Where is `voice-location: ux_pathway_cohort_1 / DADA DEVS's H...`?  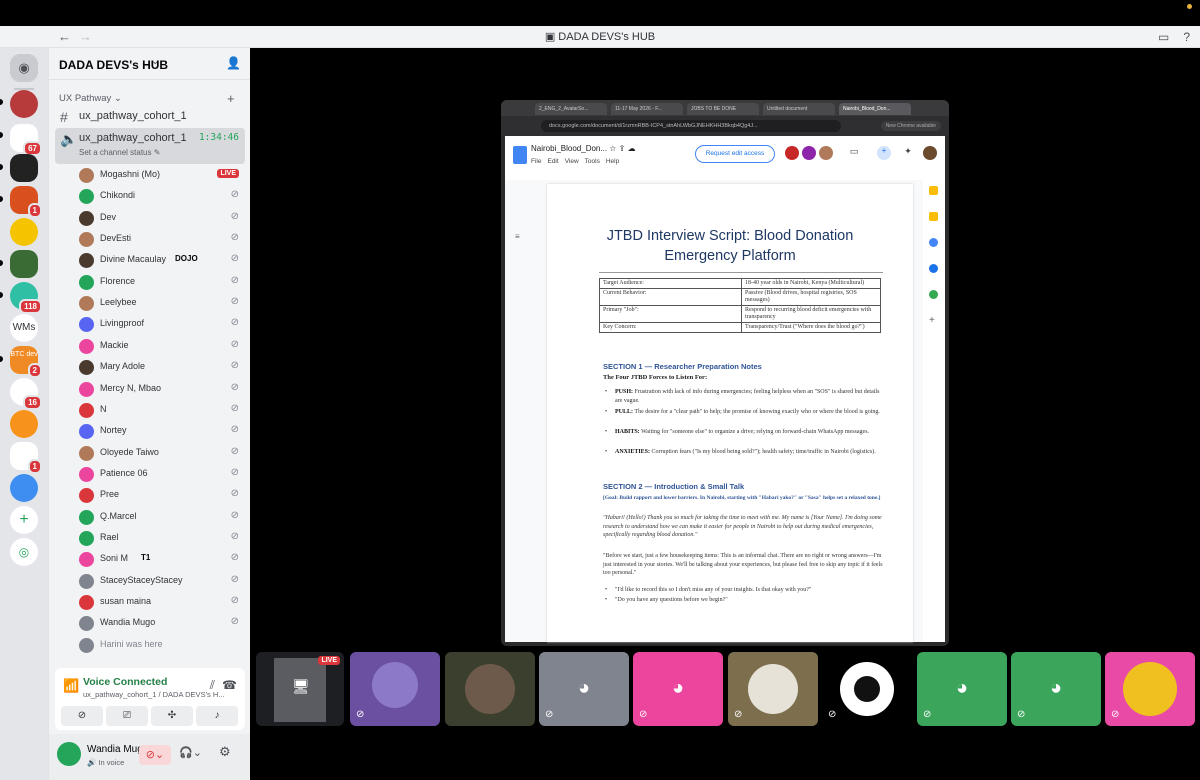 voice-location: ux_pathway_cohort_1 / DADA DEVS's H... is located at coordinates (154, 694).